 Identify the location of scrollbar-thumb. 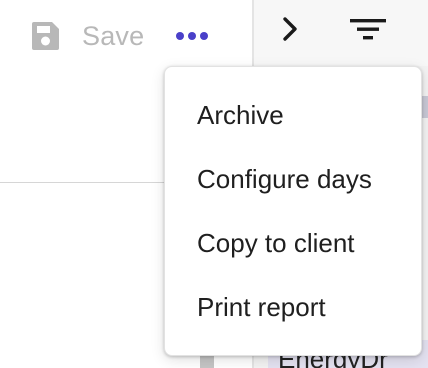
(207, 362).